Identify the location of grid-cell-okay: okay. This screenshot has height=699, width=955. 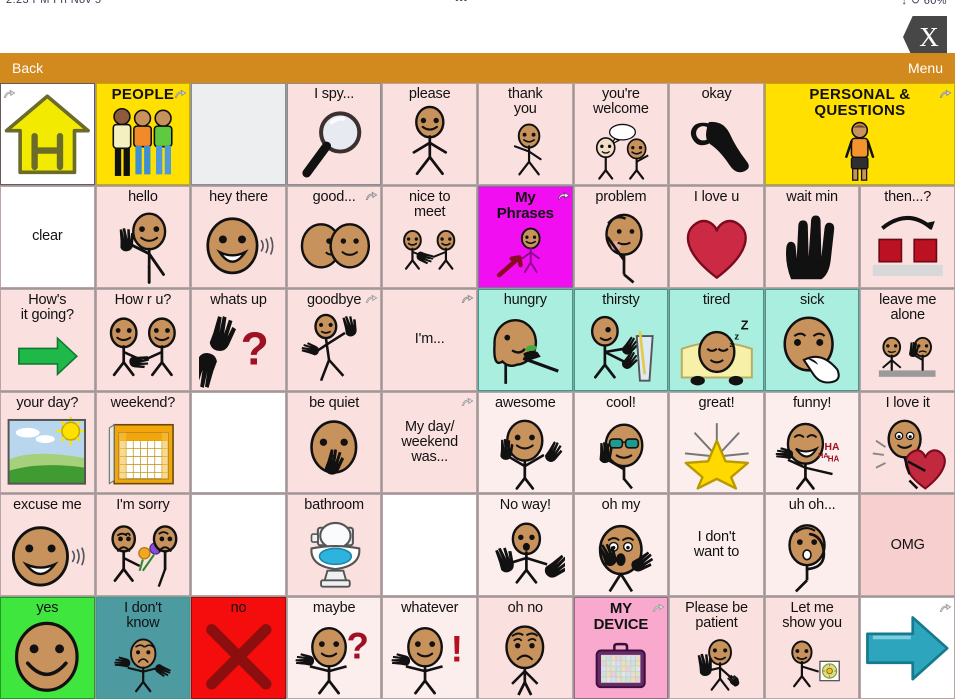
(716, 134).